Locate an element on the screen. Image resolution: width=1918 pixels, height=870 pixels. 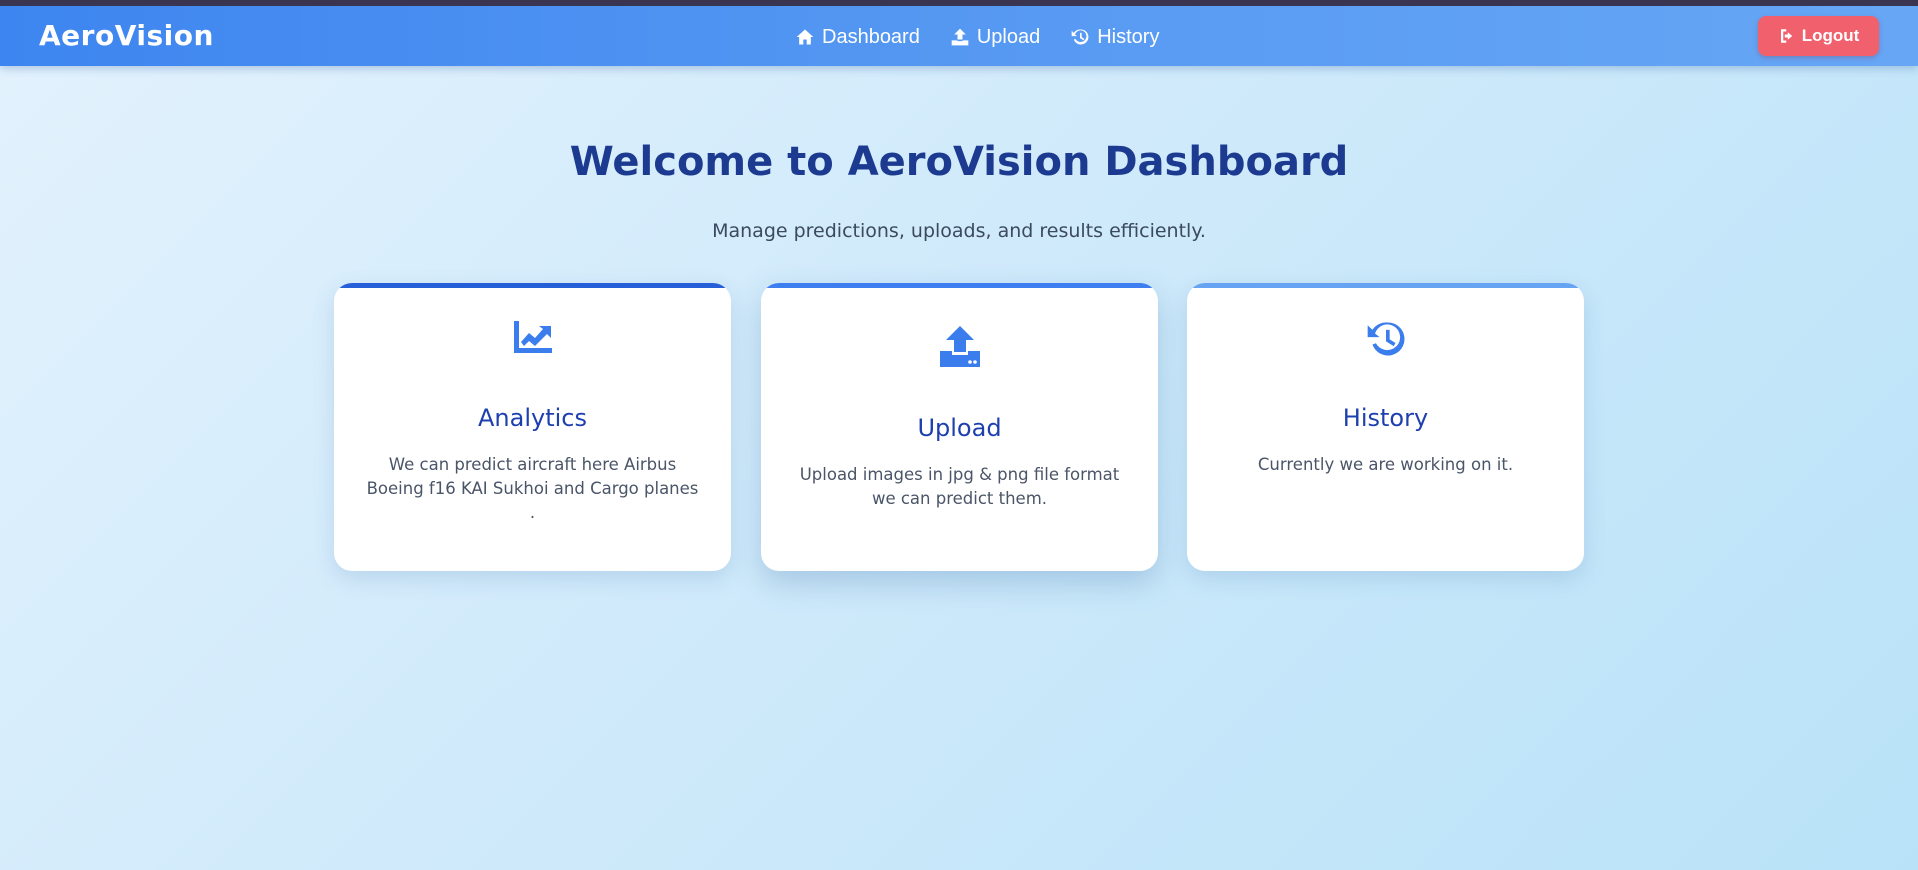
upload-icon is located at coordinates (960, 37).